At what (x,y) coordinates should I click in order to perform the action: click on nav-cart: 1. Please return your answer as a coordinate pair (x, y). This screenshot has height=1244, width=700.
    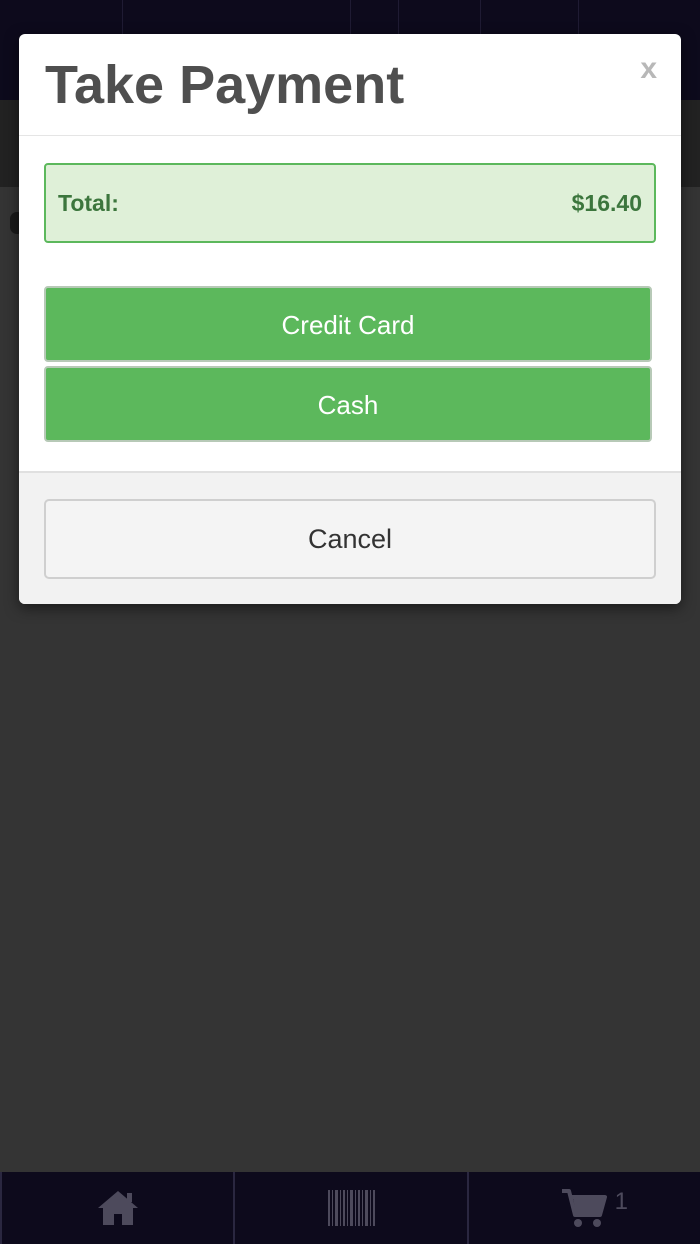
    Looking at the image, I should click on (583, 1208).